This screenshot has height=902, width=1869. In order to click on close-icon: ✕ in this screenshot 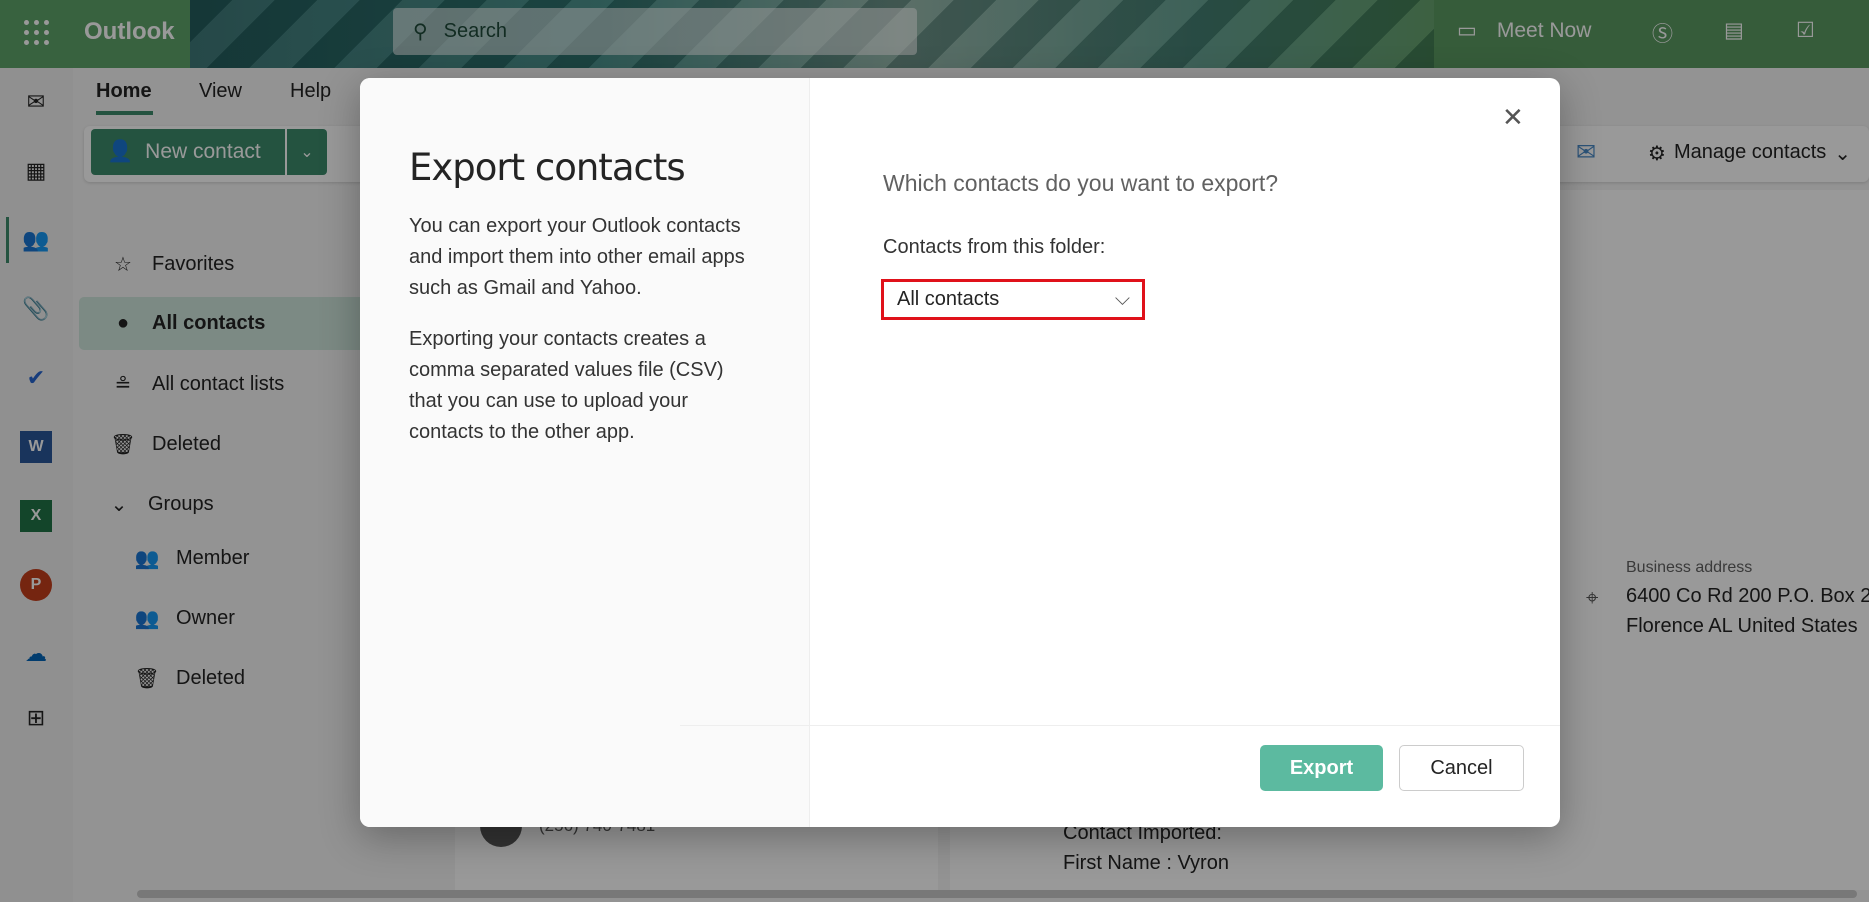, I will do `click(1513, 117)`.